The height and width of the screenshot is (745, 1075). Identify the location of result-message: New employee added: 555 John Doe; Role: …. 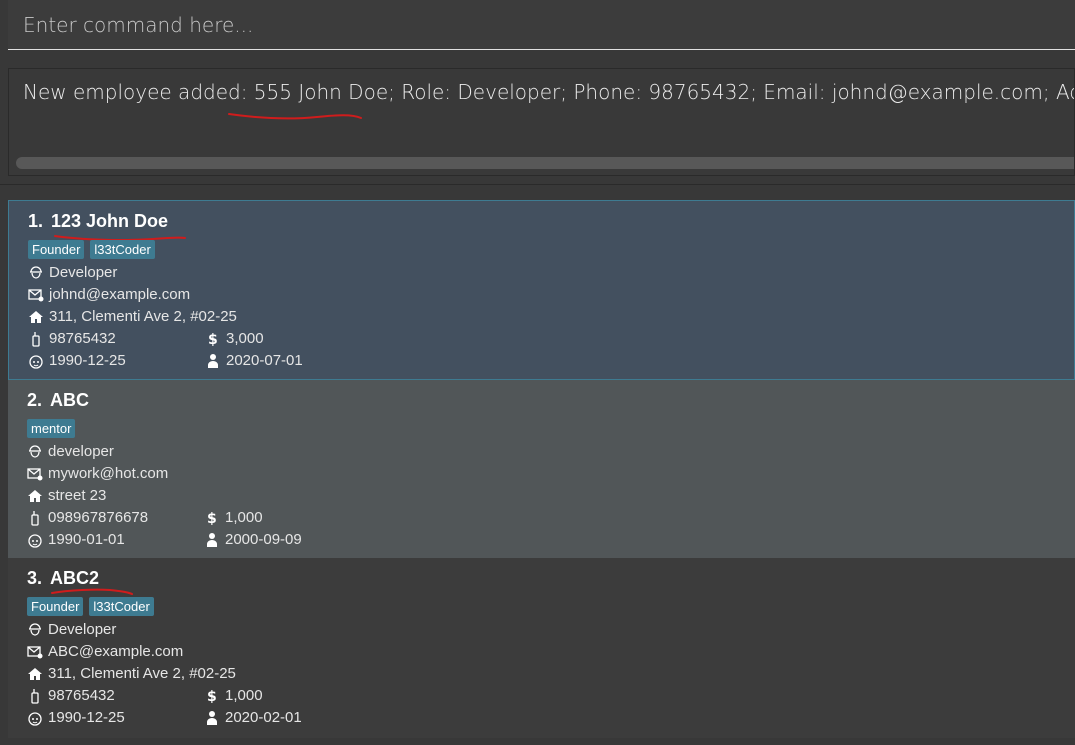
(548, 92).